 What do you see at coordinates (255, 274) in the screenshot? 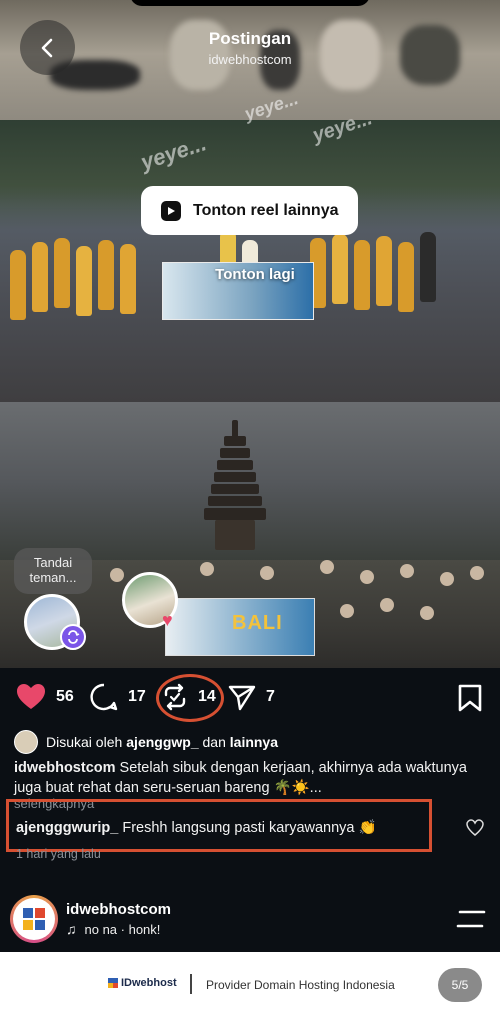
I see `replay-button: Tonton lagi` at bounding box center [255, 274].